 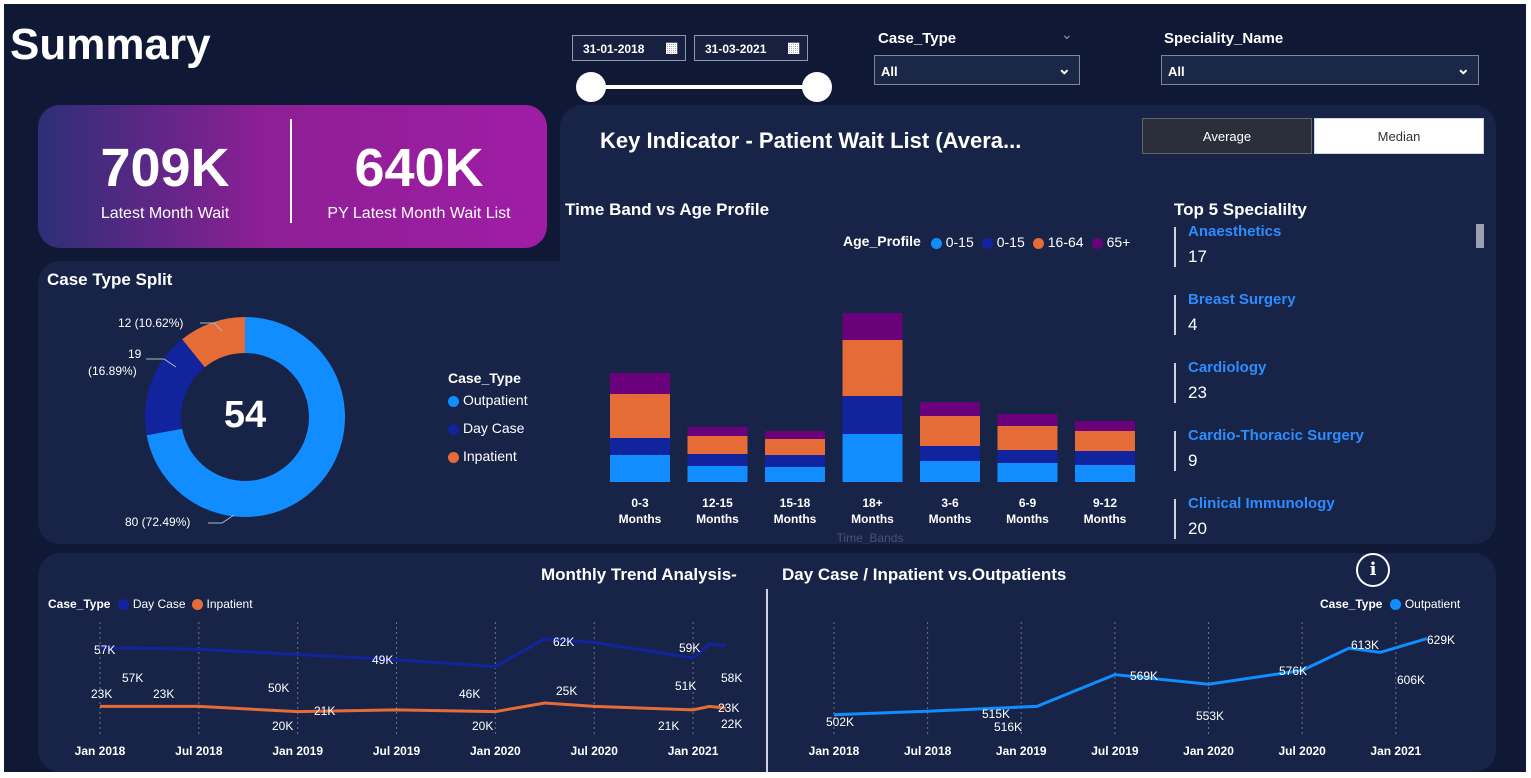 I want to click on trend-right-legend: Case_Type Outpatient, so click(x=1393, y=604).